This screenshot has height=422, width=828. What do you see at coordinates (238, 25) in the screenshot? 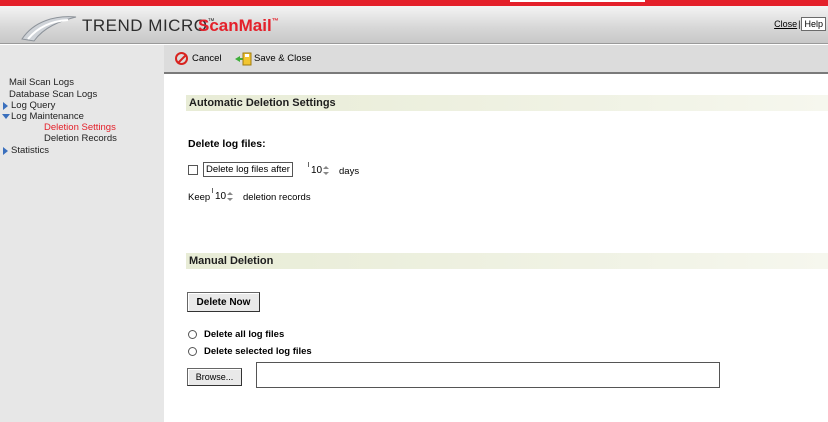
I see `product-name: ScanMail™` at bounding box center [238, 25].